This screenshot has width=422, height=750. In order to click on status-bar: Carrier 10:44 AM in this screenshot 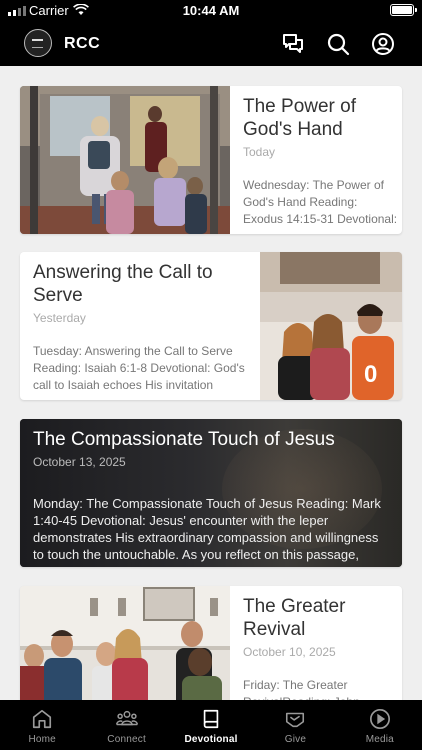, I will do `click(211, 11)`.